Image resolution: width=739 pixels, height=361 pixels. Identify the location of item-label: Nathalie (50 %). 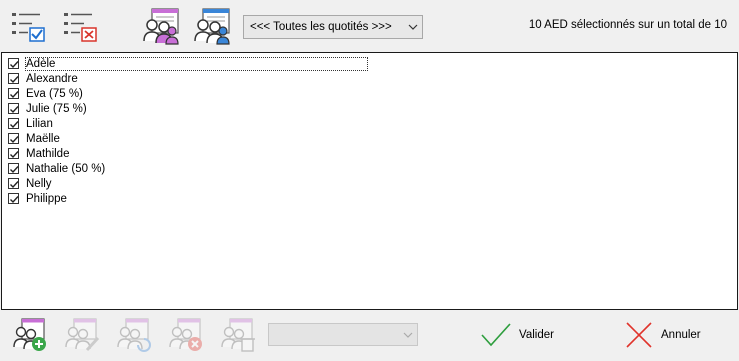
(66, 168).